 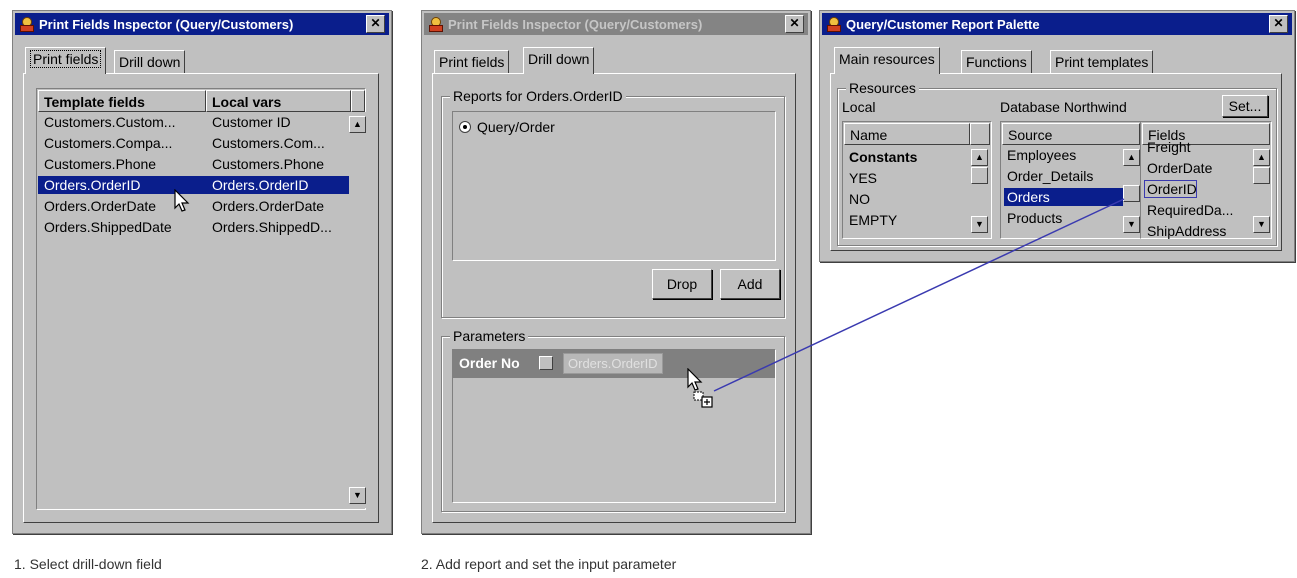 What do you see at coordinates (750, 284) in the screenshot?
I see `add-button: Add` at bounding box center [750, 284].